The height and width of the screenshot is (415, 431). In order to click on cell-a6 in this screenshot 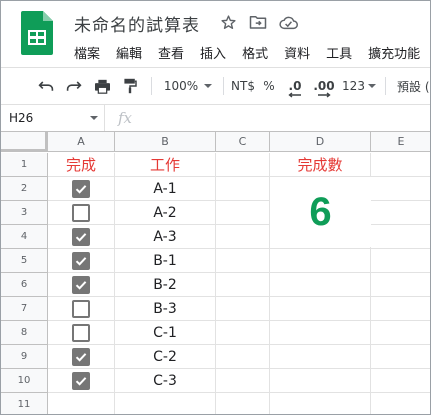, I will do `click(81, 285)`.